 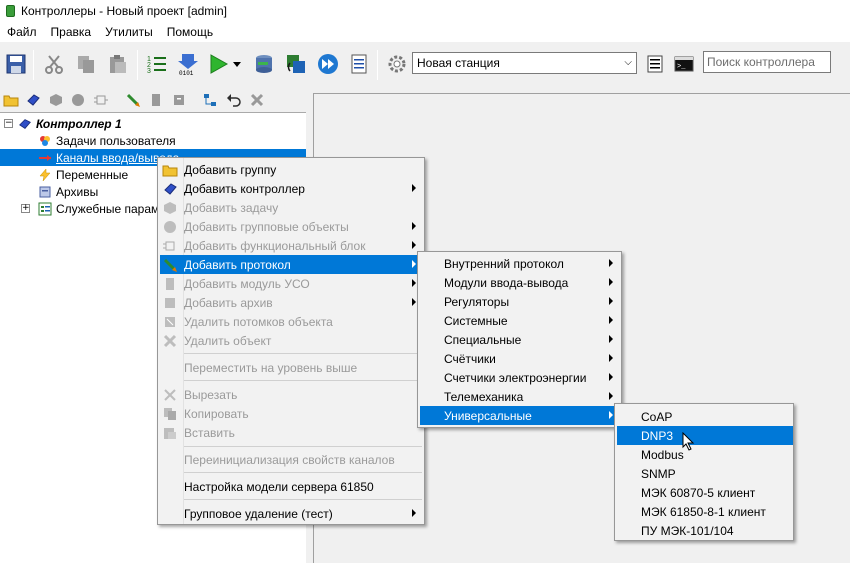 What do you see at coordinates (658, 473) in the screenshot?
I see `menu-item-label: SNMP` at bounding box center [658, 473].